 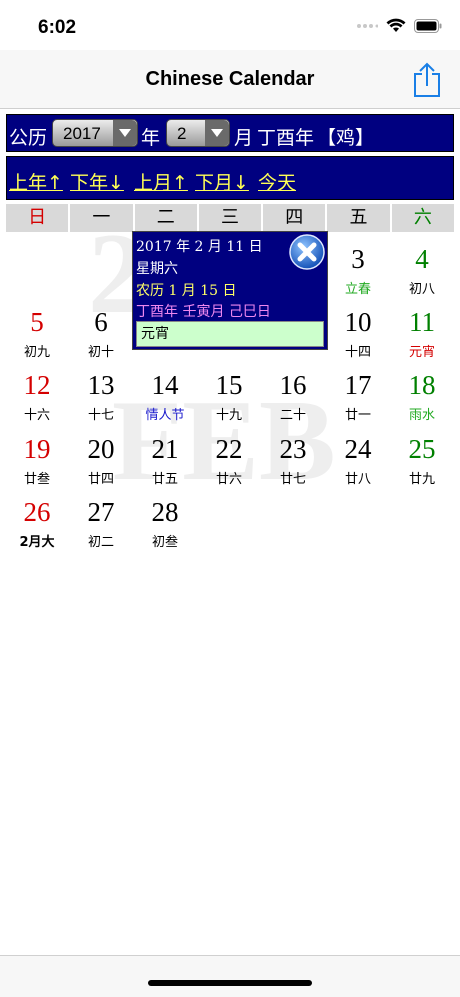 I want to click on lunar-label: 十九, so click(x=228, y=415).